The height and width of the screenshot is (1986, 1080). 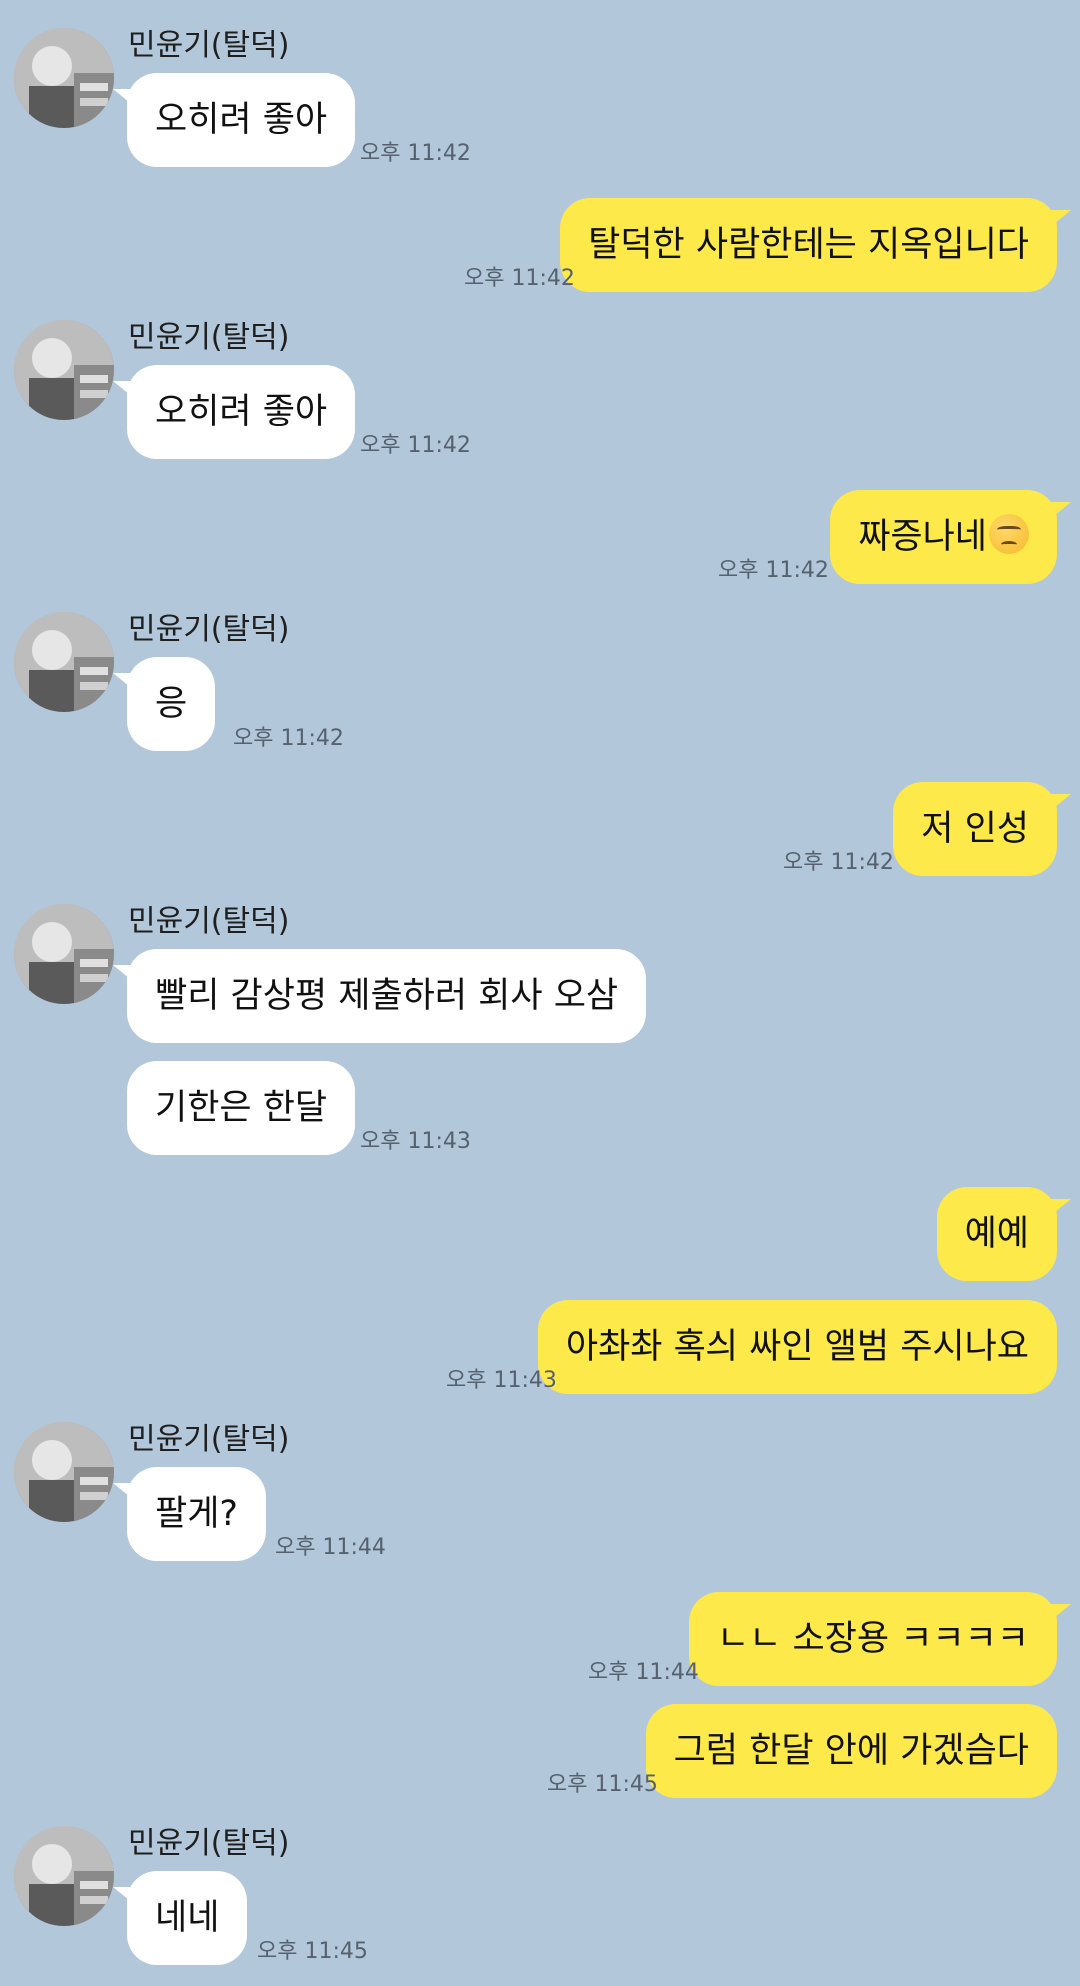 I want to click on message-bubble-outgoing: 저 인성, so click(x=982, y=829).